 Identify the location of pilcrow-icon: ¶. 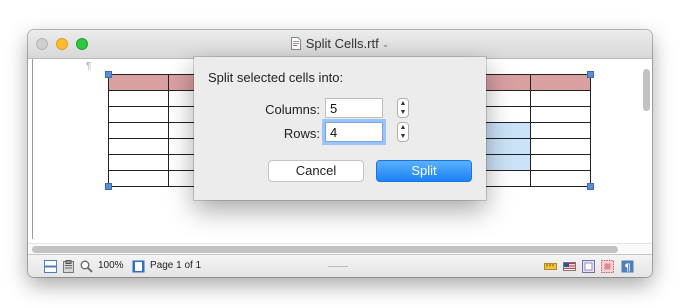
(627, 266).